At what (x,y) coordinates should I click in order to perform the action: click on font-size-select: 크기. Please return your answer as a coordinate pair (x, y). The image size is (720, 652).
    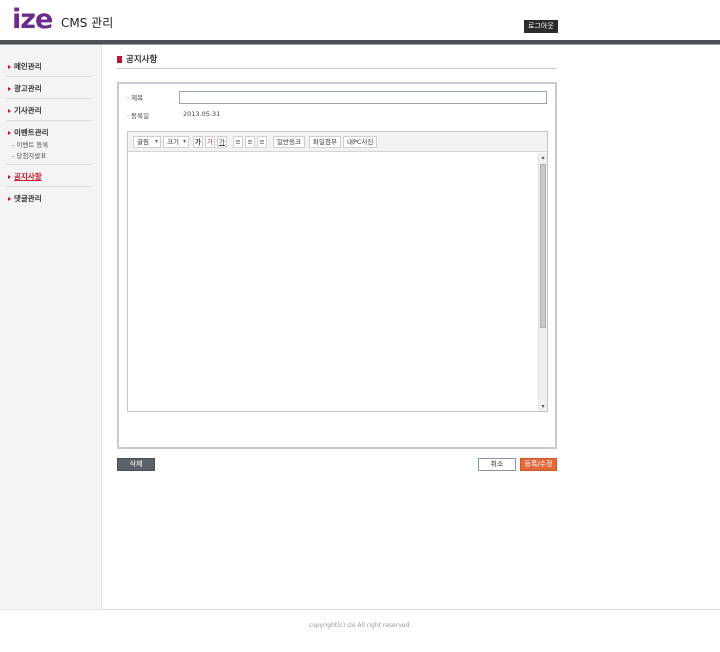
    Looking at the image, I should click on (176, 142).